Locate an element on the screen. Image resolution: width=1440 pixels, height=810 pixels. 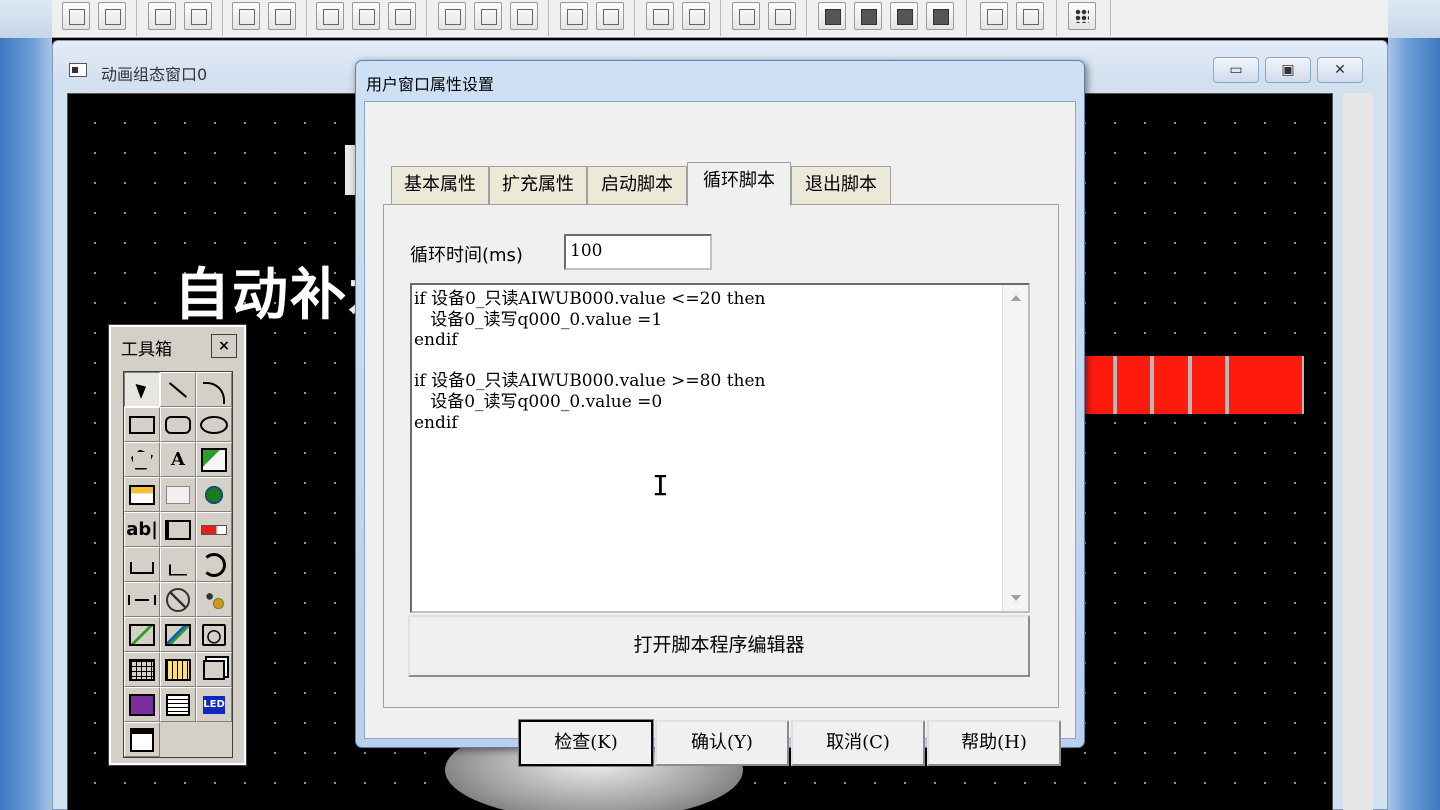
help-button: 帮助(H) is located at coordinates (994, 743).